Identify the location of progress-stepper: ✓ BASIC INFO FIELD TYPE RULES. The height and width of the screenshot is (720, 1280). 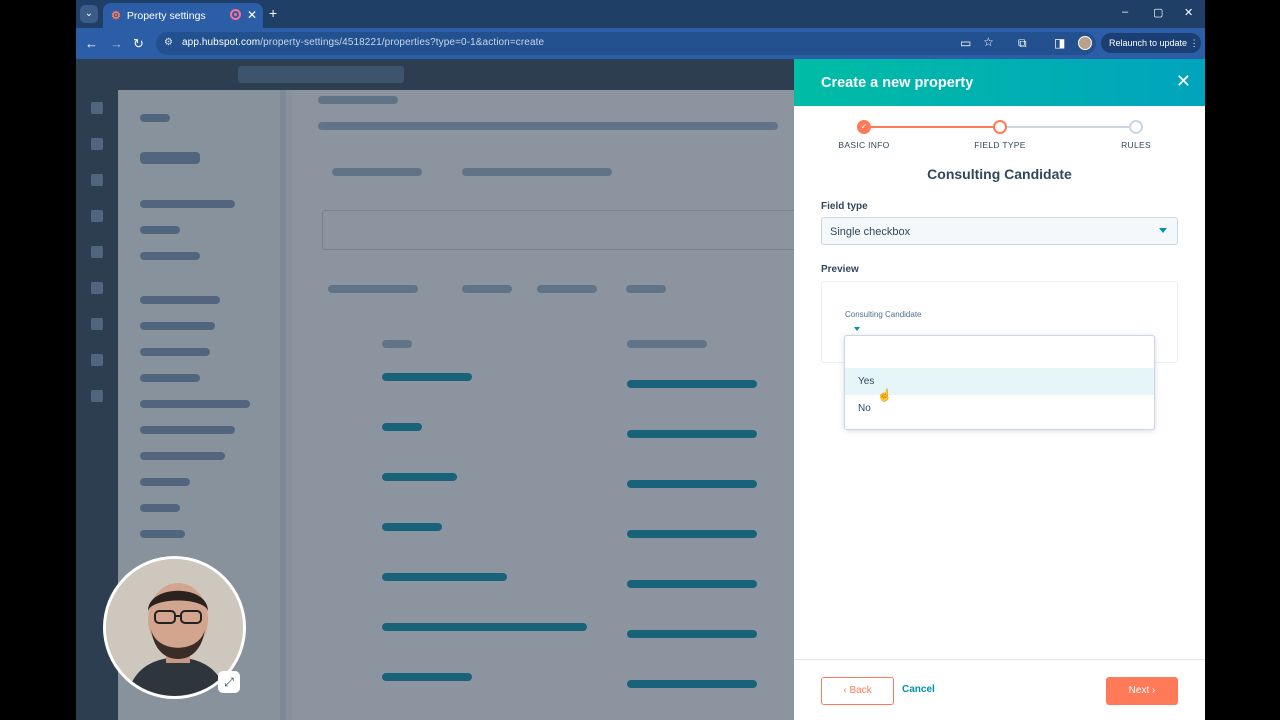
(999, 156).